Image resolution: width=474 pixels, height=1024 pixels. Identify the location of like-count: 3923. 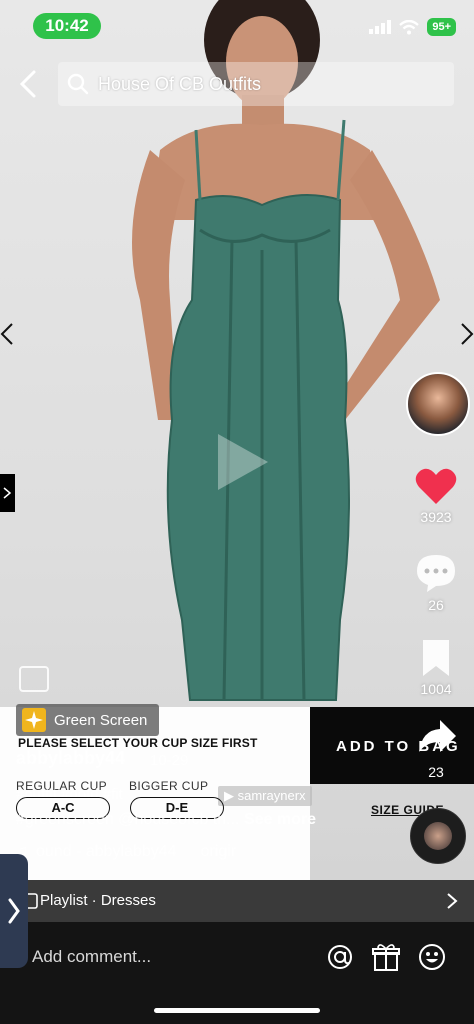
(436, 517).